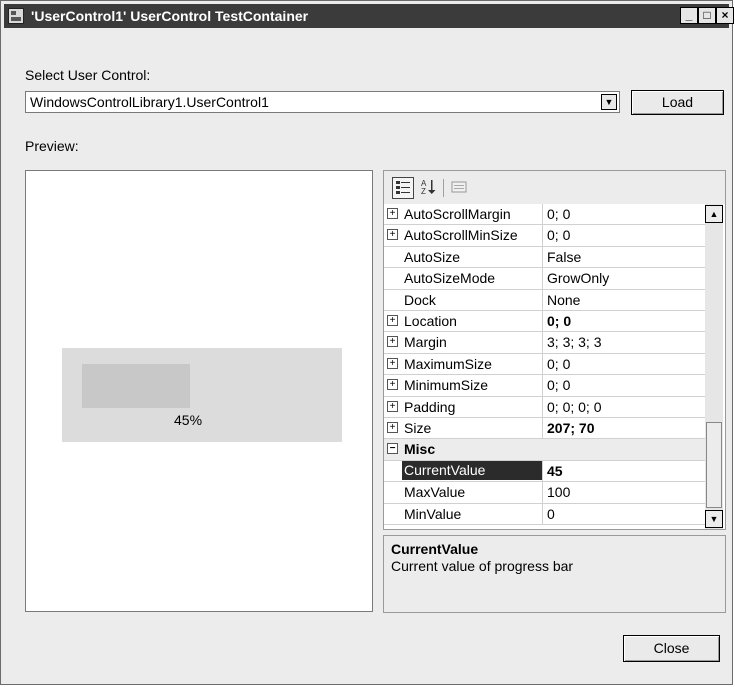 The width and height of the screenshot is (735, 687). Describe the element at coordinates (714, 465) in the screenshot. I see `scrollbar-thumb` at that location.